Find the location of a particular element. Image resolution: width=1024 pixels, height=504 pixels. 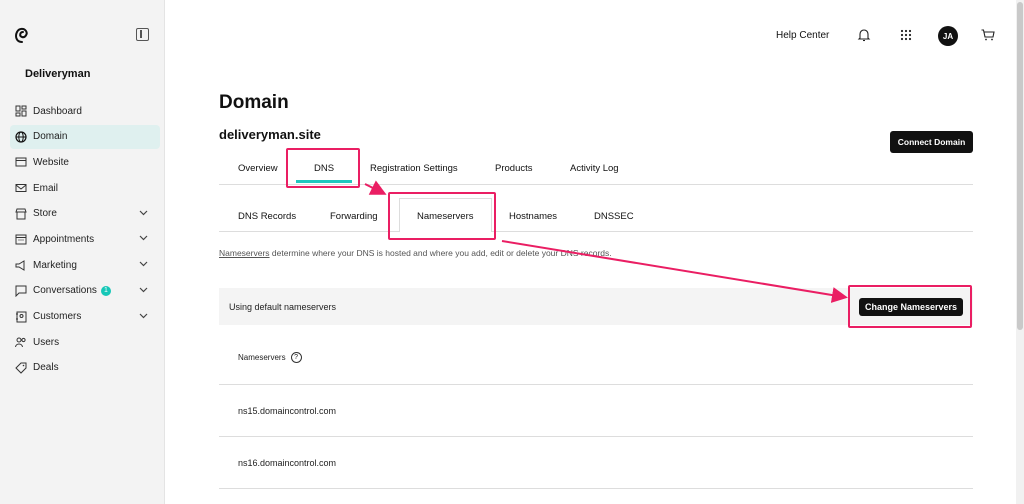

chat-icon is located at coordinates (20, 290).